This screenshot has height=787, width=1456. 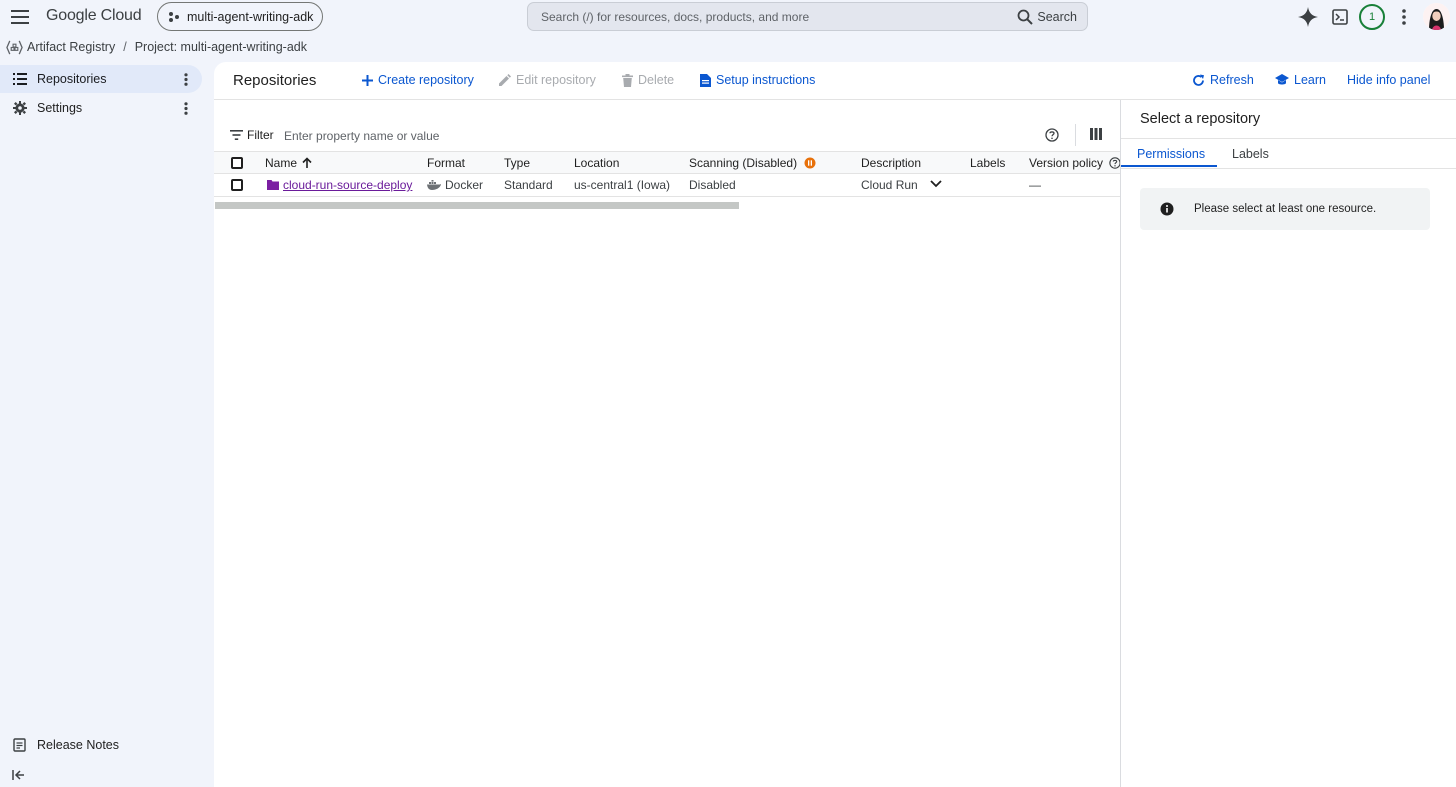 I want to click on info-message: Please select at least one resource., so click(x=1285, y=209).